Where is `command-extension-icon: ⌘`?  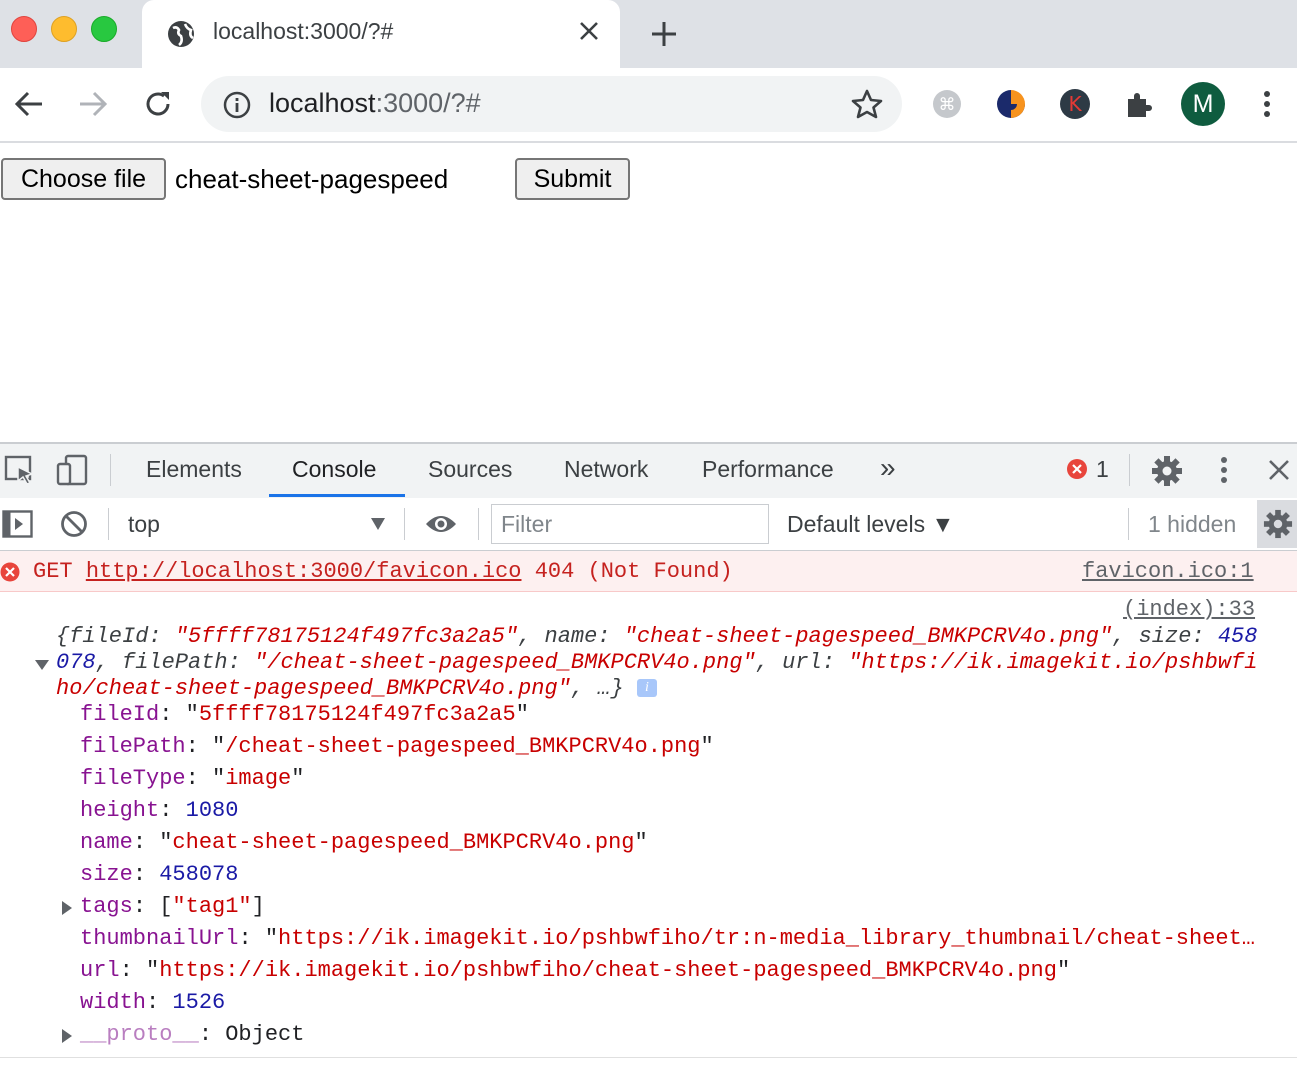 command-extension-icon: ⌘ is located at coordinates (947, 106).